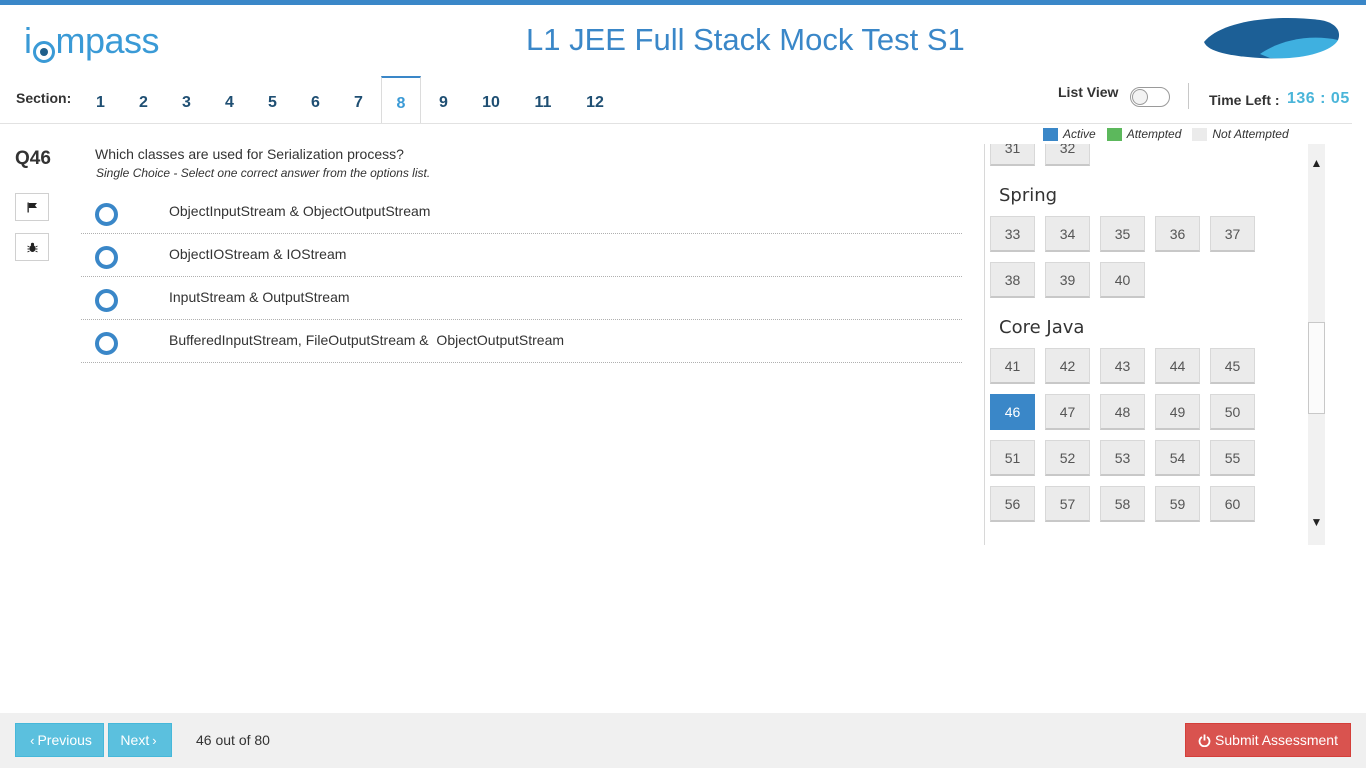  What do you see at coordinates (1067, 155) in the screenshot?
I see `question-button-32: 32` at bounding box center [1067, 155].